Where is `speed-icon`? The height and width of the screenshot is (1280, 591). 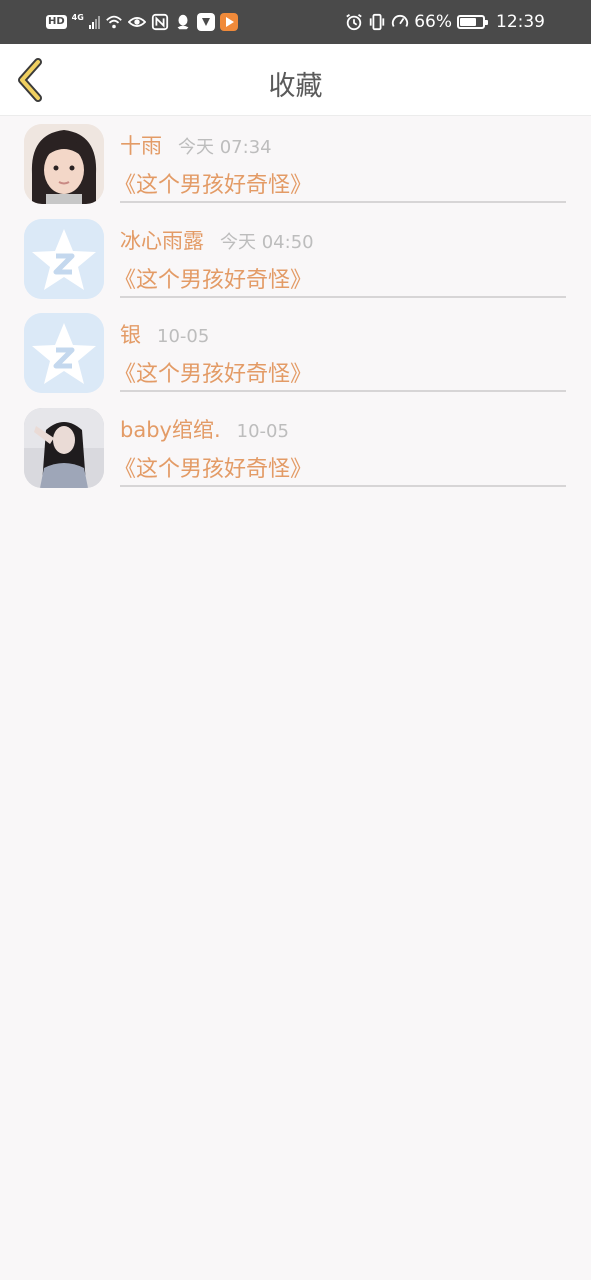 speed-icon is located at coordinates (400, 20).